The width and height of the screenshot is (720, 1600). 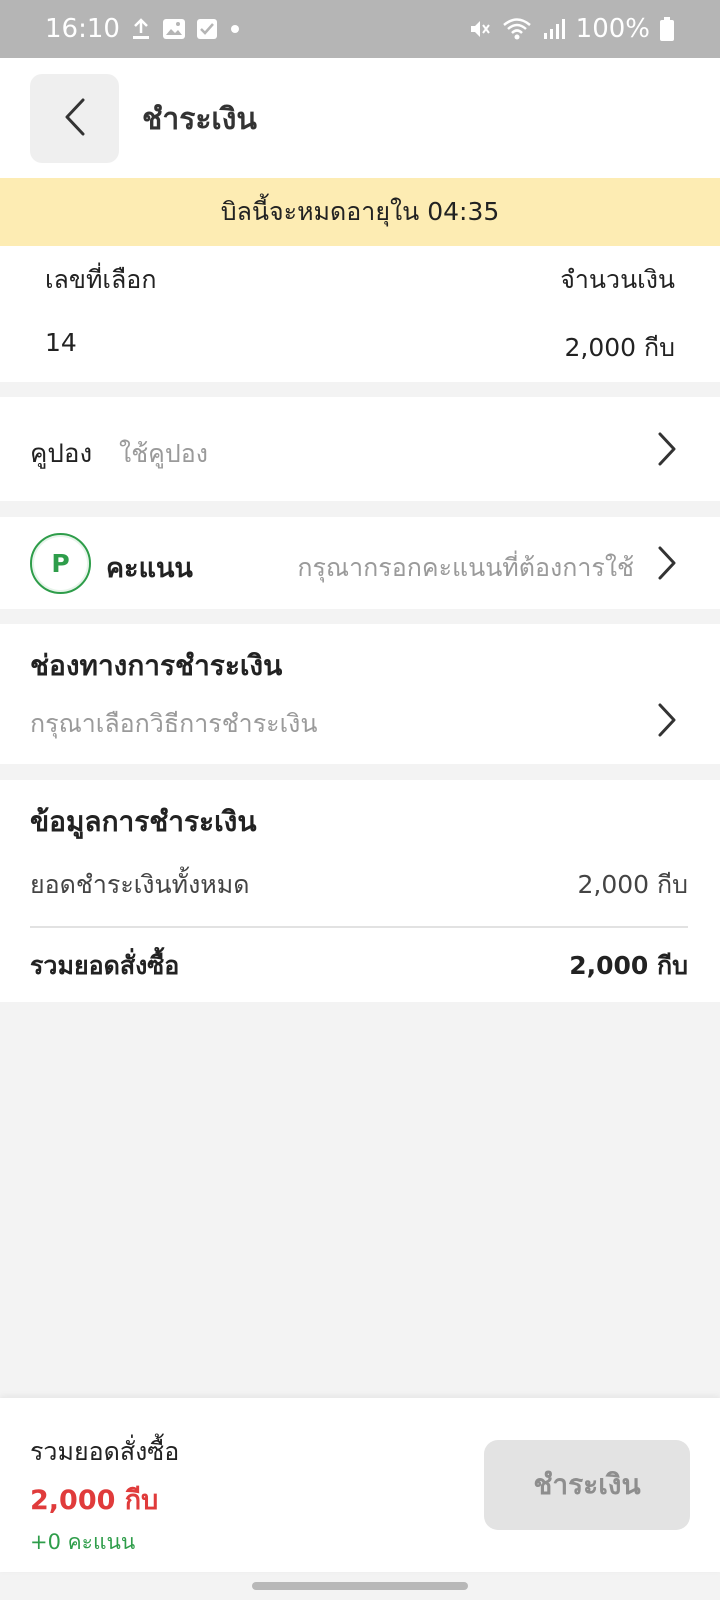 What do you see at coordinates (465, 567) in the screenshot?
I see `points-hint: กรุณากรอกคะแนนที่ต้องการใช้` at bounding box center [465, 567].